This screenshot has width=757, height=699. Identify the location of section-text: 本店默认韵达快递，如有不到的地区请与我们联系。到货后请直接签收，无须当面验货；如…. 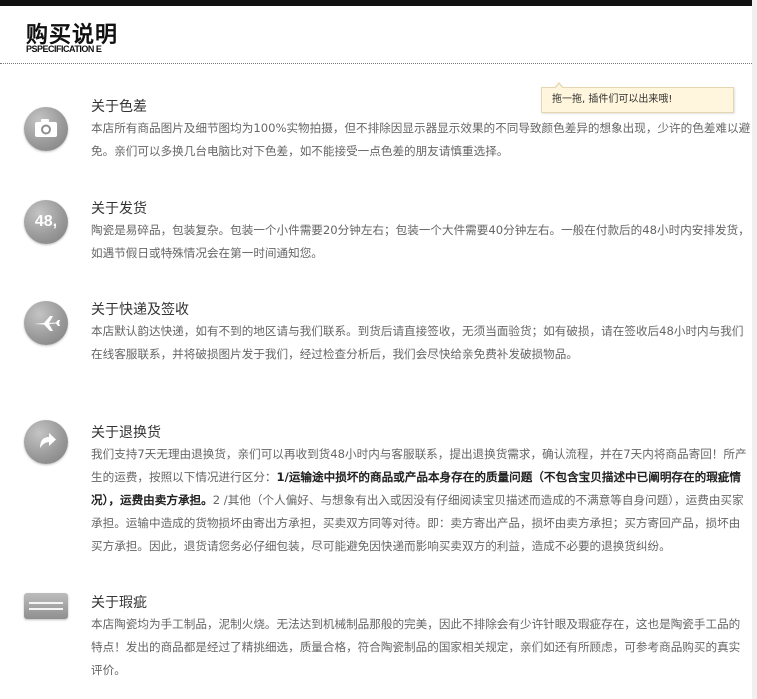
(417, 342).